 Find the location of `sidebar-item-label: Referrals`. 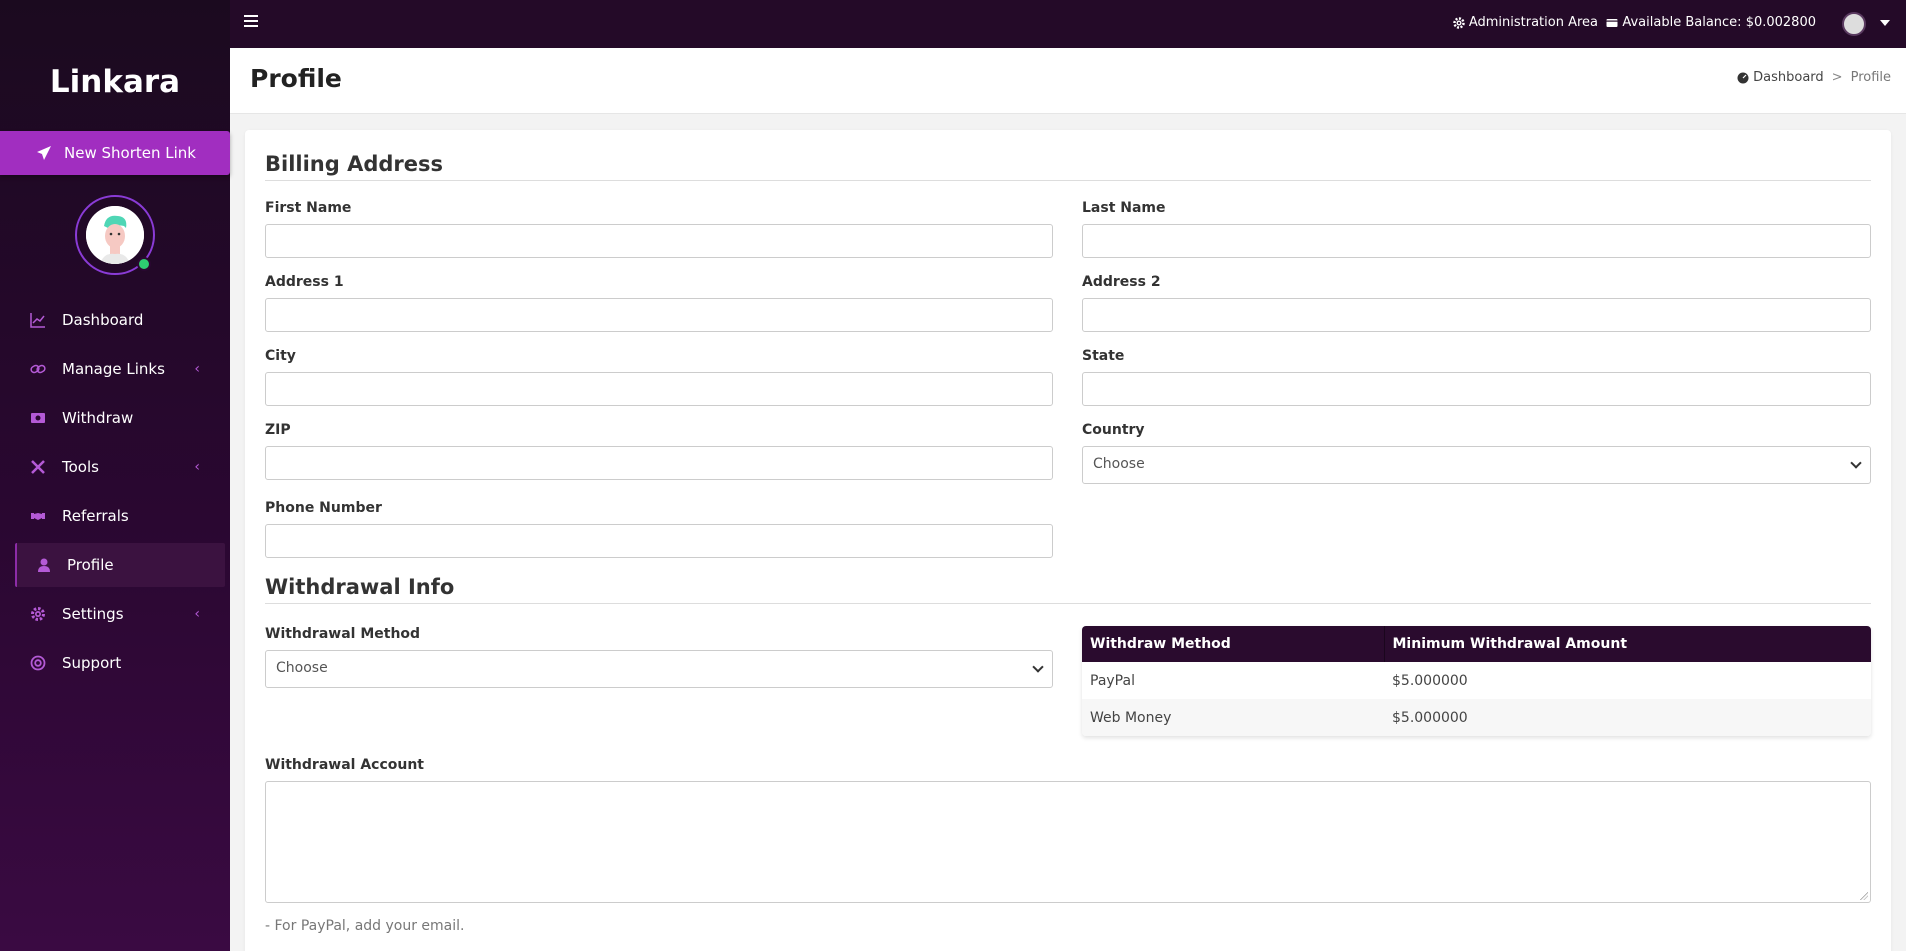

sidebar-item-label: Referrals is located at coordinates (95, 516).